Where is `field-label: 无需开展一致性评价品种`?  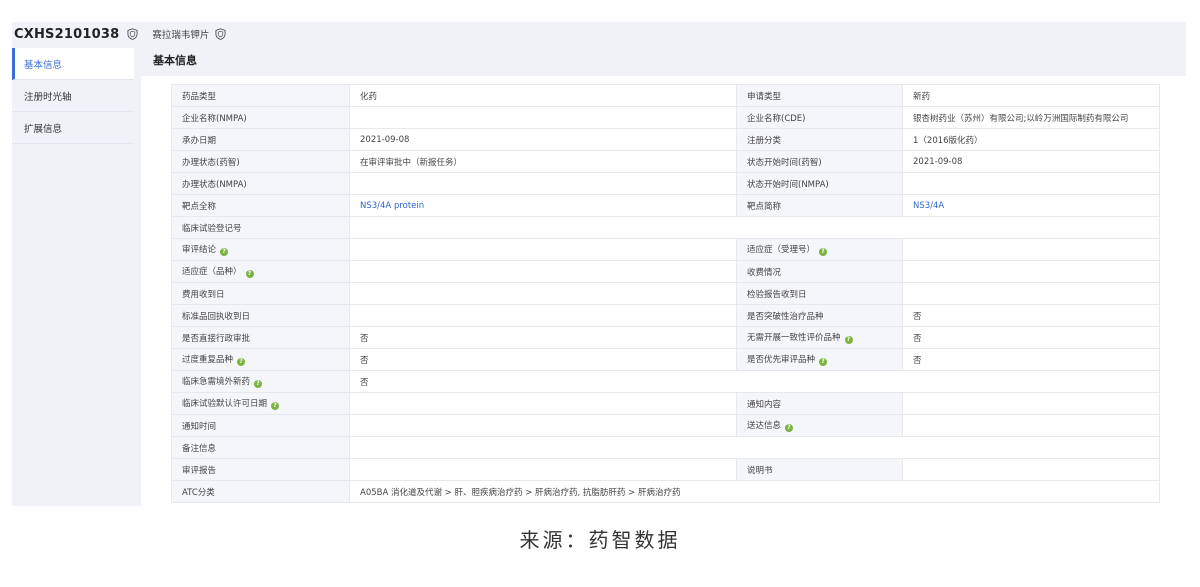 field-label: 无需开展一致性评价品种 is located at coordinates (794, 338).